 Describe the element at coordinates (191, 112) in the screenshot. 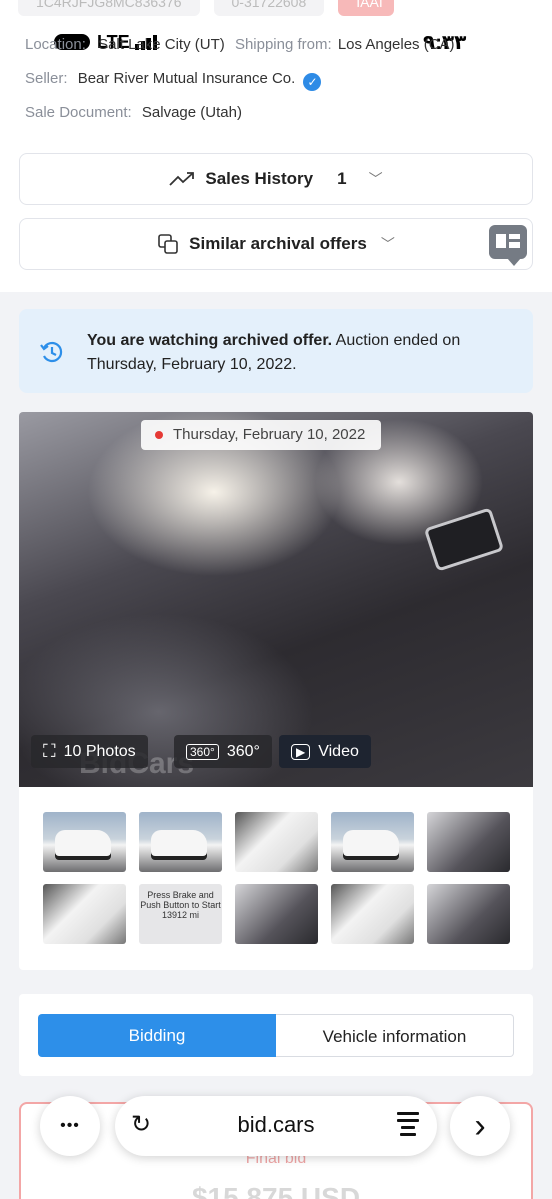

I see `sale-document-value: Salvage (Utah)` at that location.